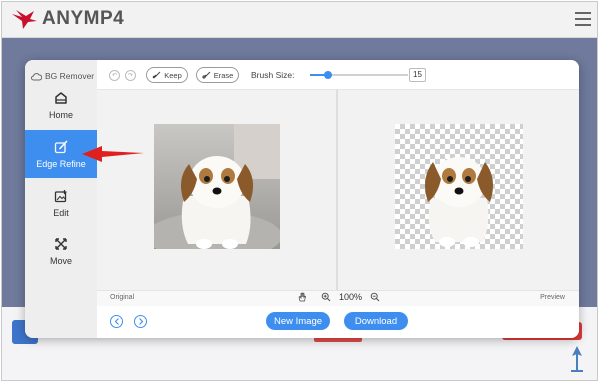 This screenshot has width=600, height=383. What do you see at coordinates (298, 321) in the screenshot?
I see `new-image-button: New Image` at bounding box center [298, 321].